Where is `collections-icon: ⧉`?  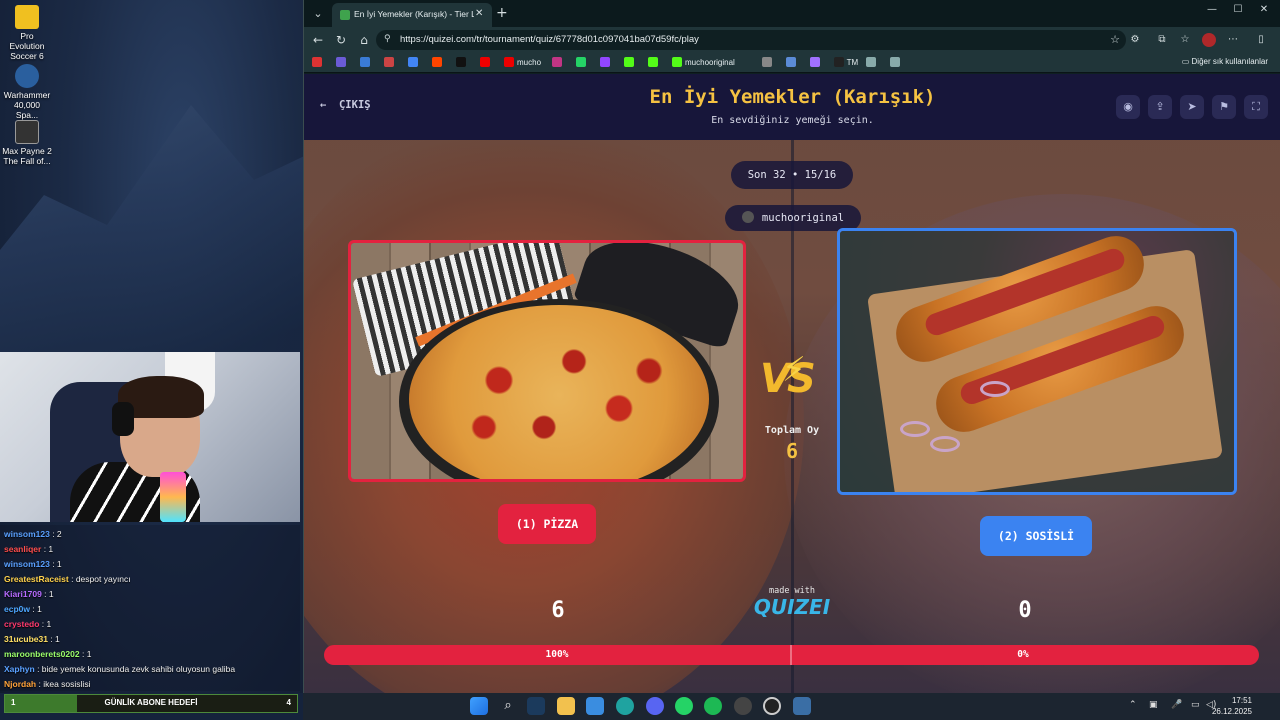 collections-icon: ⧉ is located at coordinates (1162, 40).